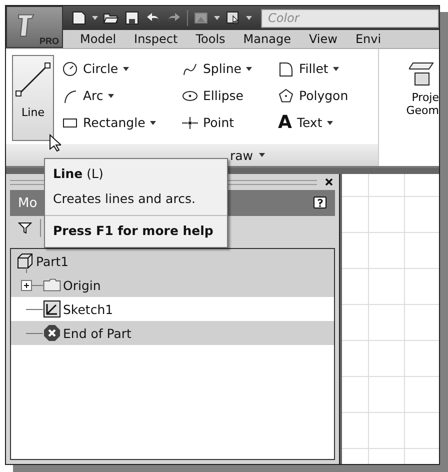 The height and width of the screenshot is (472, 448). Describe the element at coordinates (52, 309) in the screenshot. I see `sketch-icon` at that location.